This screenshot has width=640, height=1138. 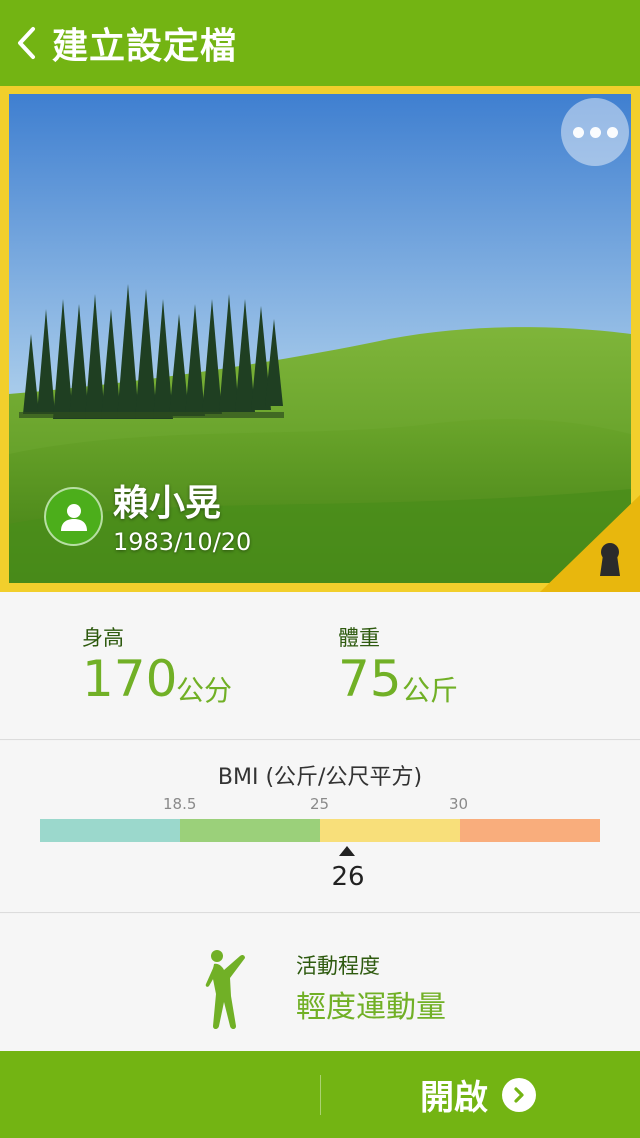 I want to click on keyhole-icon, so click(x=610, y=559).